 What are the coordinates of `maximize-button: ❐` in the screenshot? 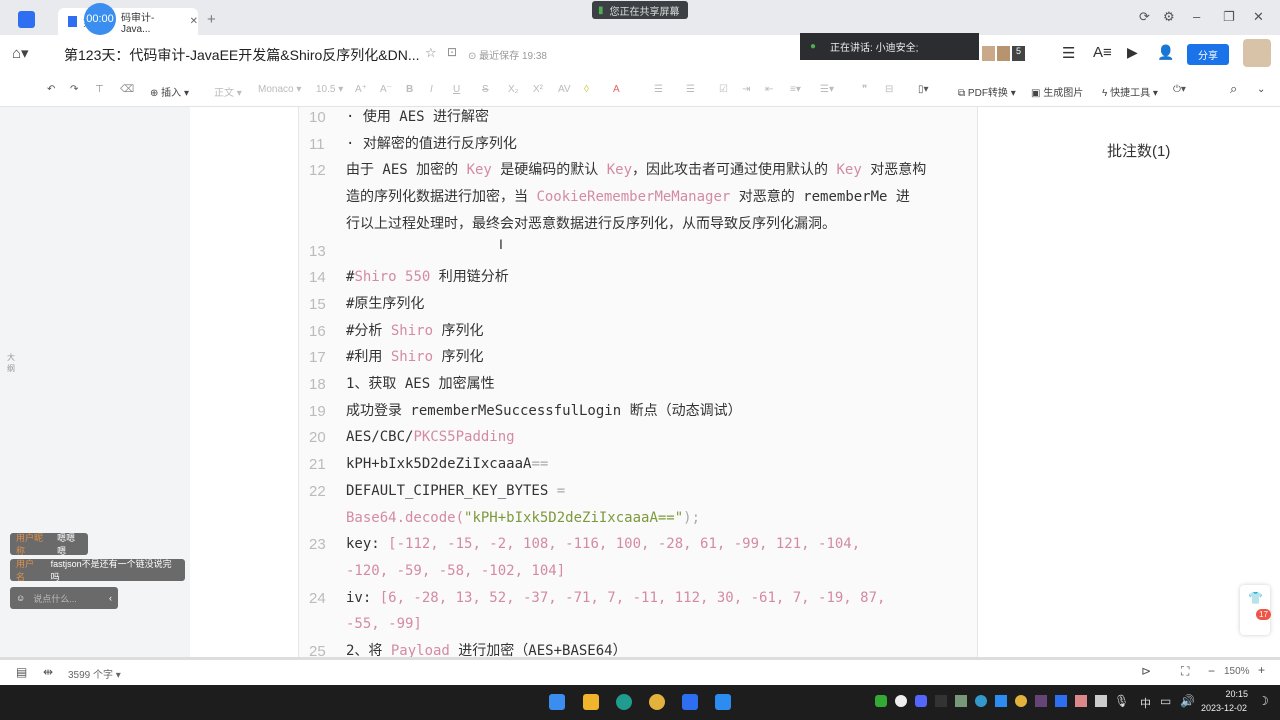 It's located at (1229, 17).